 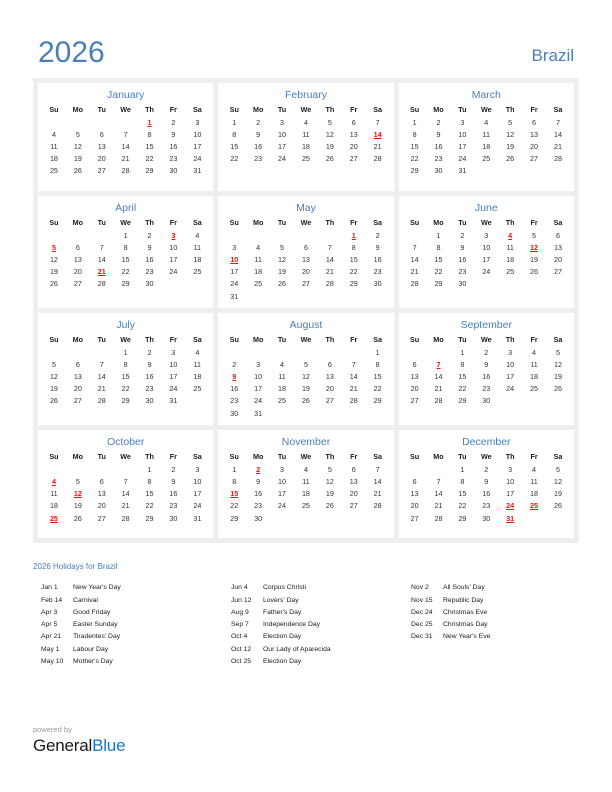 I want to click on day-cell-holiday: 10, so click(x=234, y=259).